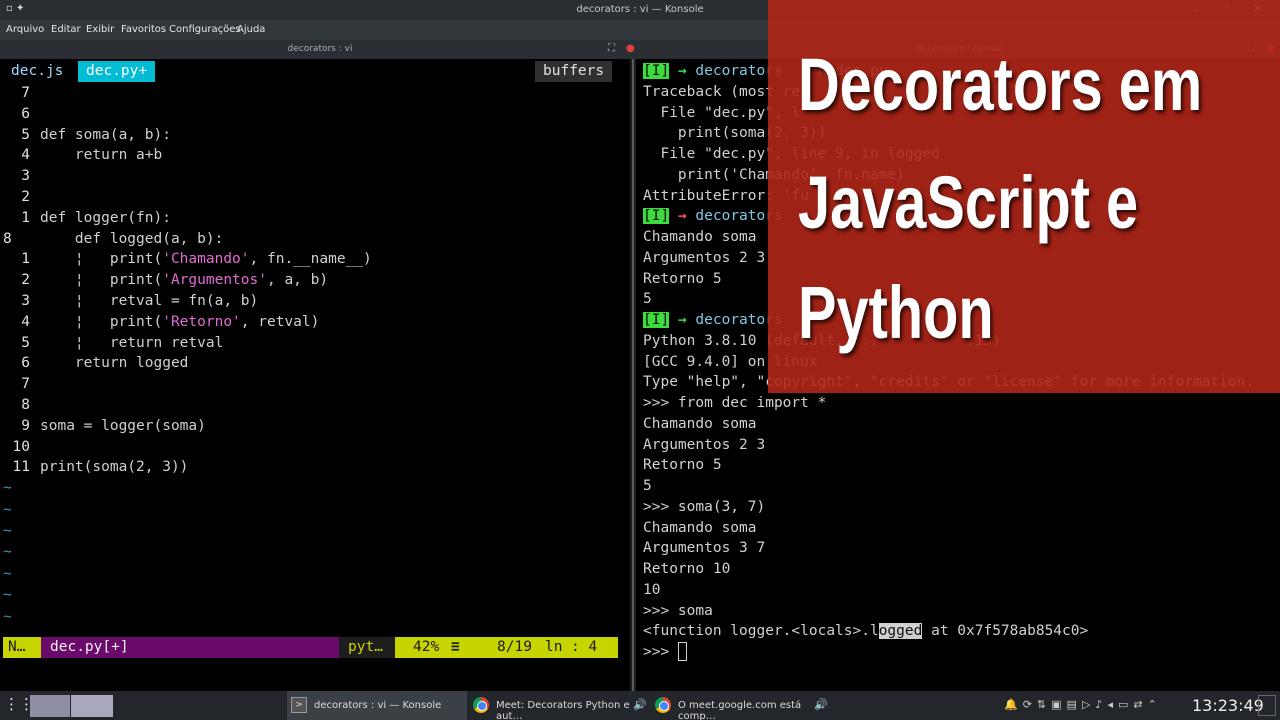 This screenshot has height=720, width=1280. Describe the element at coordinates (132, 342) in the screenshot. I see `code-text: ¦ return retval` at that location.